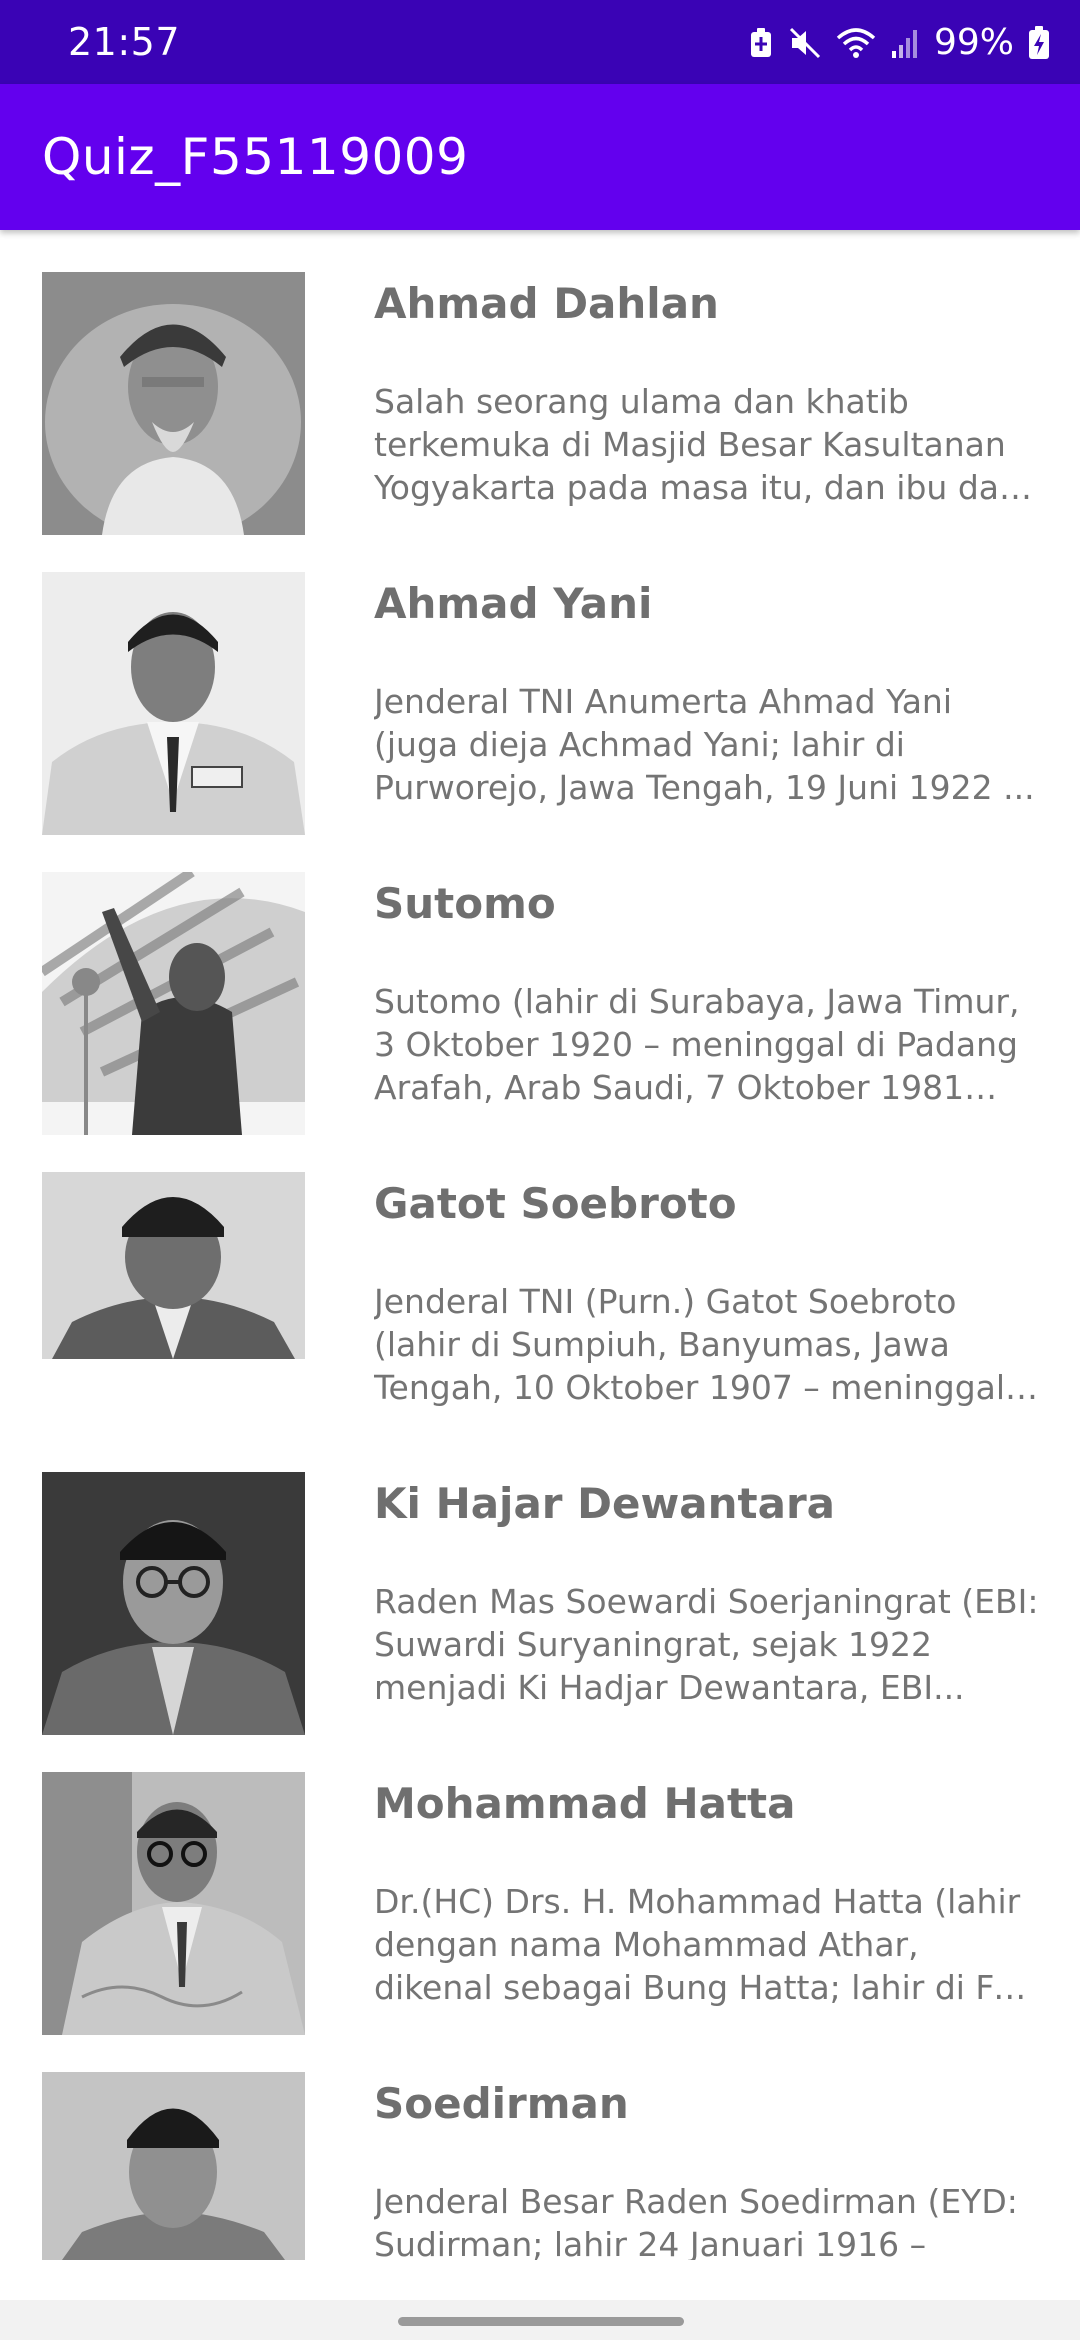 Image resolution: width=1080 pixels, height=2340 pixels. I want to click on navigation-bar, so click(540, 2320).